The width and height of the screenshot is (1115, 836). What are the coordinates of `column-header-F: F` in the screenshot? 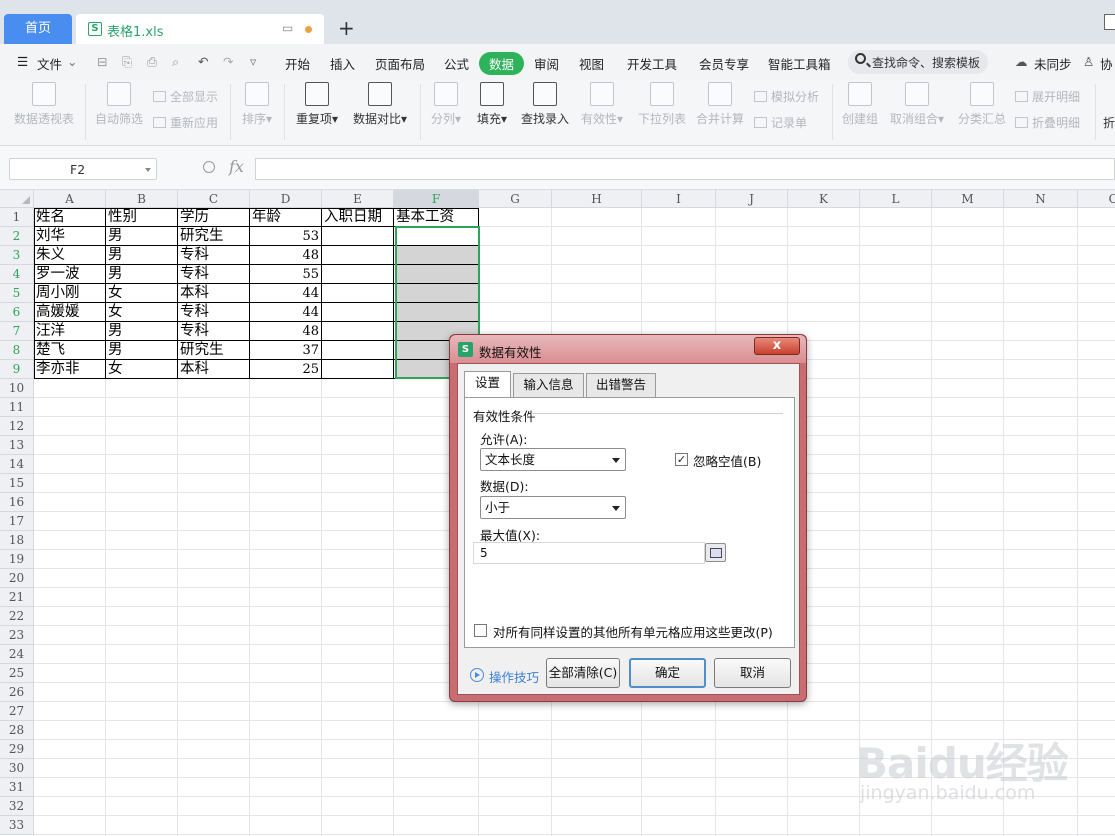 It's located at (436, 199).